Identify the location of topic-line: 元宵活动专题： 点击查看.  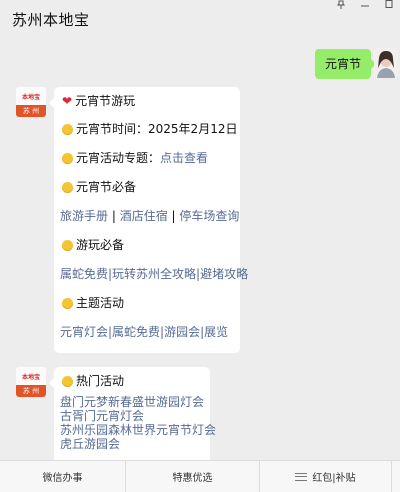
(147, 158).